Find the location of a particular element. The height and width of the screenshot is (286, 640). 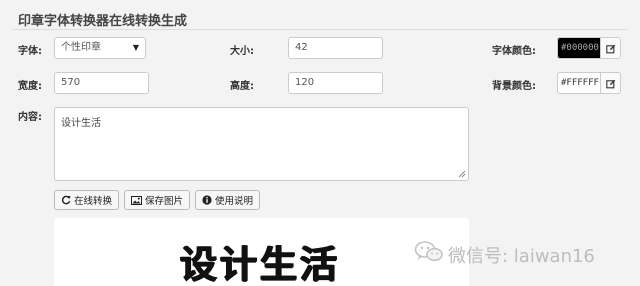

help-button: 使用说明 is located at coordinates (228, 200).